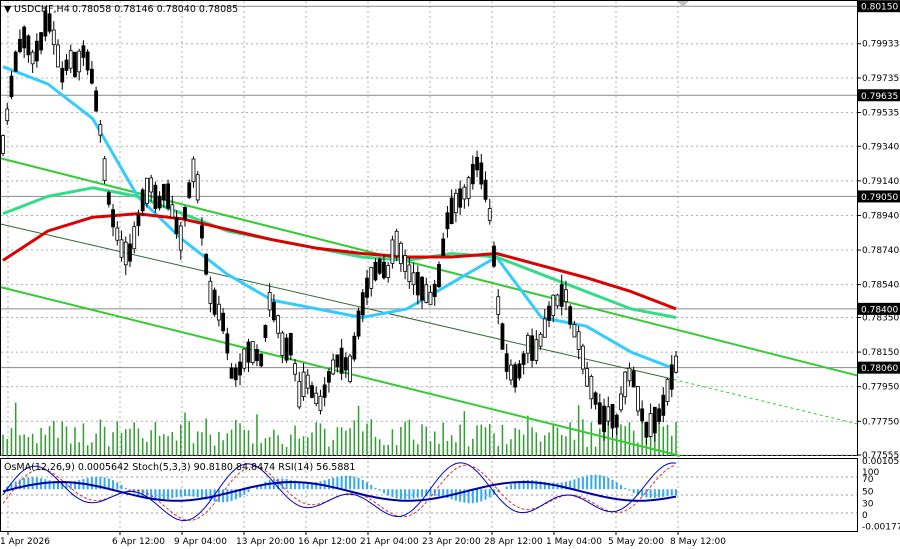 The height and width of the screenshot is (549, 900). What do you see at coordinates (880, 182) in the screenshot?
I see `y-tick-label: 0.79140` at bounding box center [880, 182].